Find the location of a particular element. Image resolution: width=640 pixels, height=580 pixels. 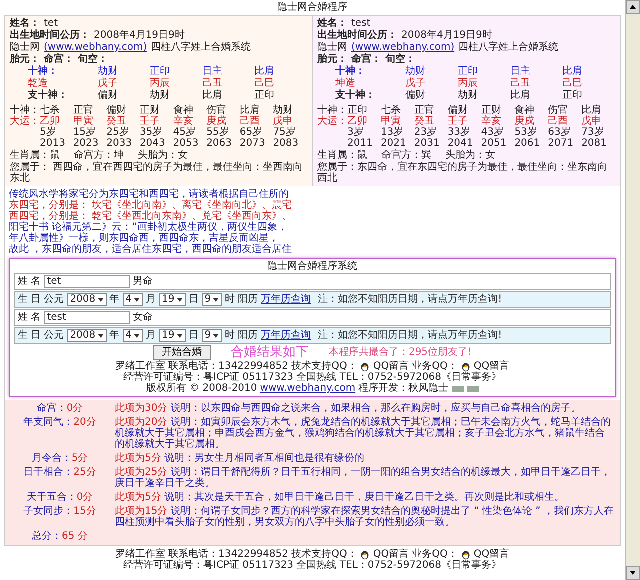

field-label: 旬空： is located at coordinates (93, 59).